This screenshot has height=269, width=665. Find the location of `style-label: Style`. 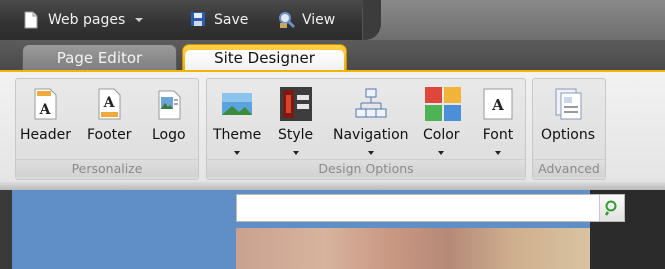

style-label: Style is located at coordinates (296, 135).